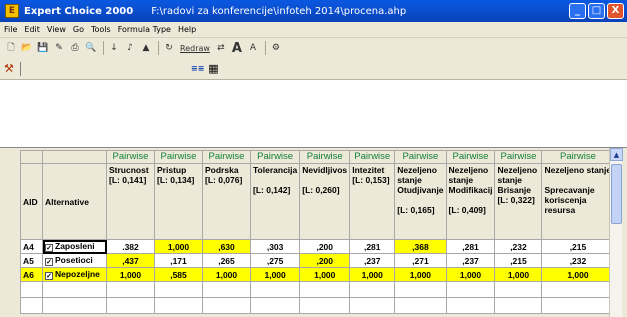 The image size is (627, 317). I want to click on value-cell: ,275, so click(275, 260).